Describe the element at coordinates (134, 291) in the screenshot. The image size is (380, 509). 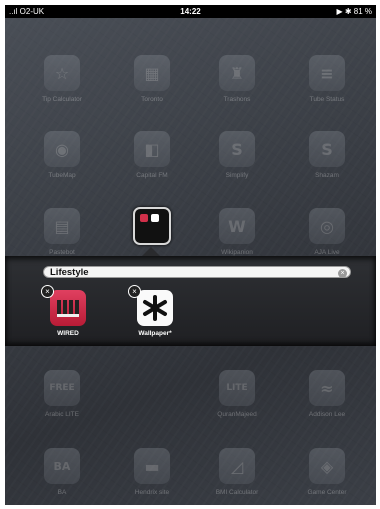
I see `delete-wallpaper-icon: ×` at that location.